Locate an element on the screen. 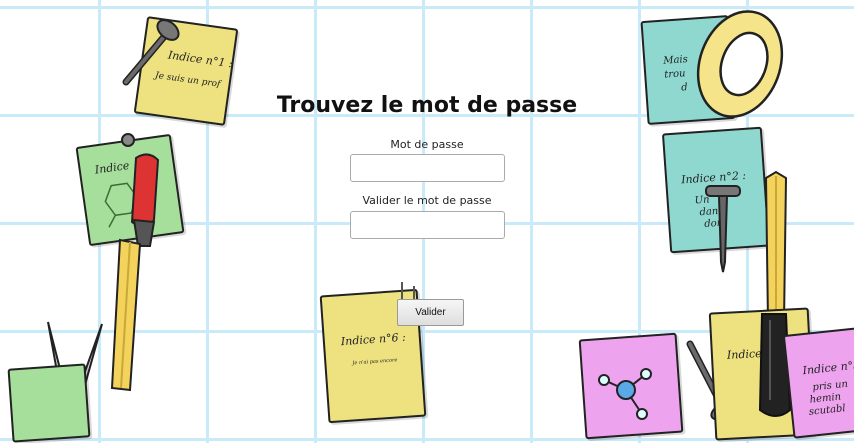  hint-note-3: Indice n°3 : pris un hemin scutabl is located at coordinates (818, 382).